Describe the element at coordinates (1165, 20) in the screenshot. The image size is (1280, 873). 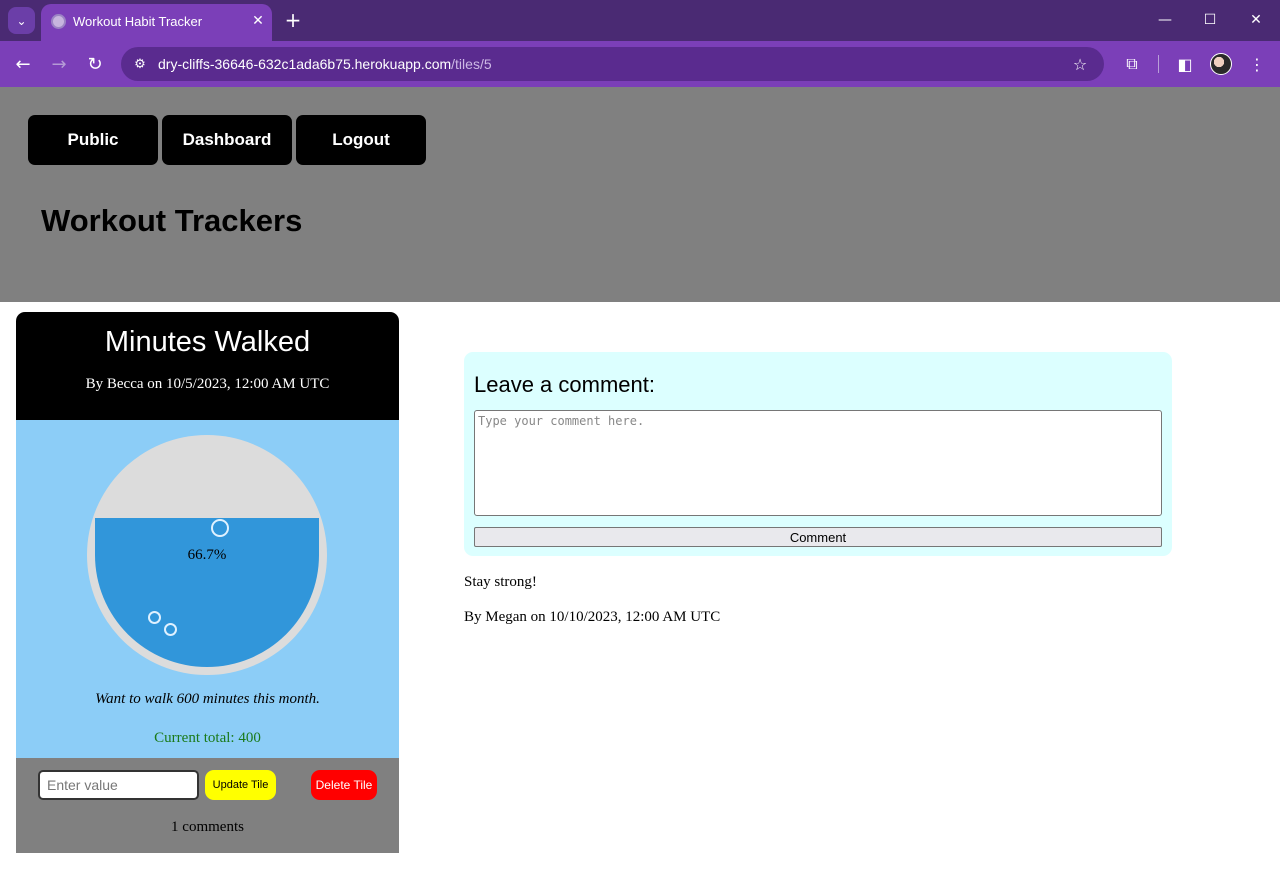
I see `minimize-icon: —` at that location.